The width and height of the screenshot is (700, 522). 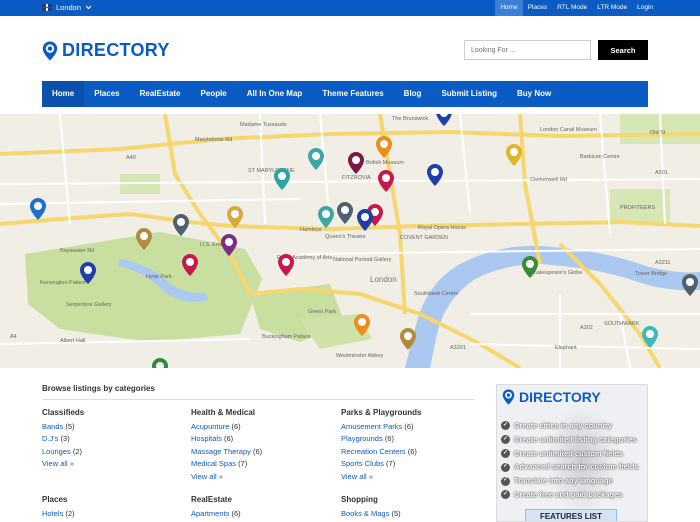 I want to click on category-link: Recreation Centers, so click(x=373, y=451).